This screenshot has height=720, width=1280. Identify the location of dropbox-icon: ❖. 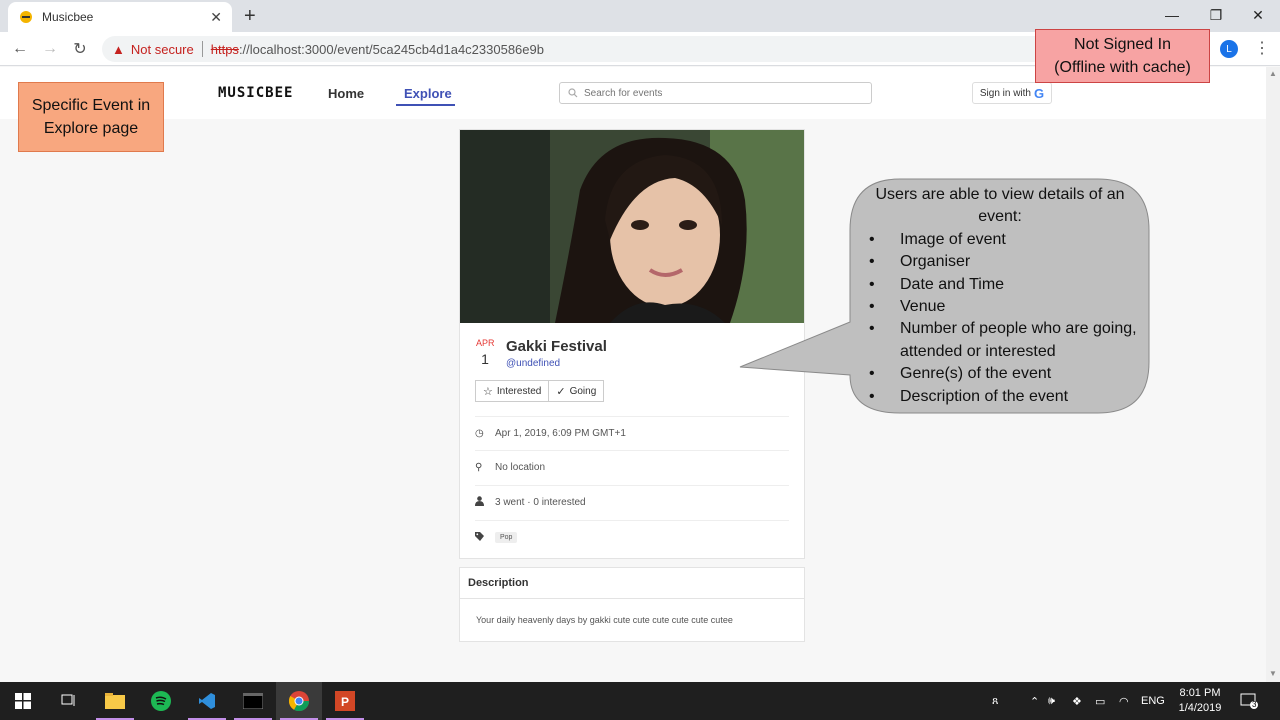
(1077, 701).